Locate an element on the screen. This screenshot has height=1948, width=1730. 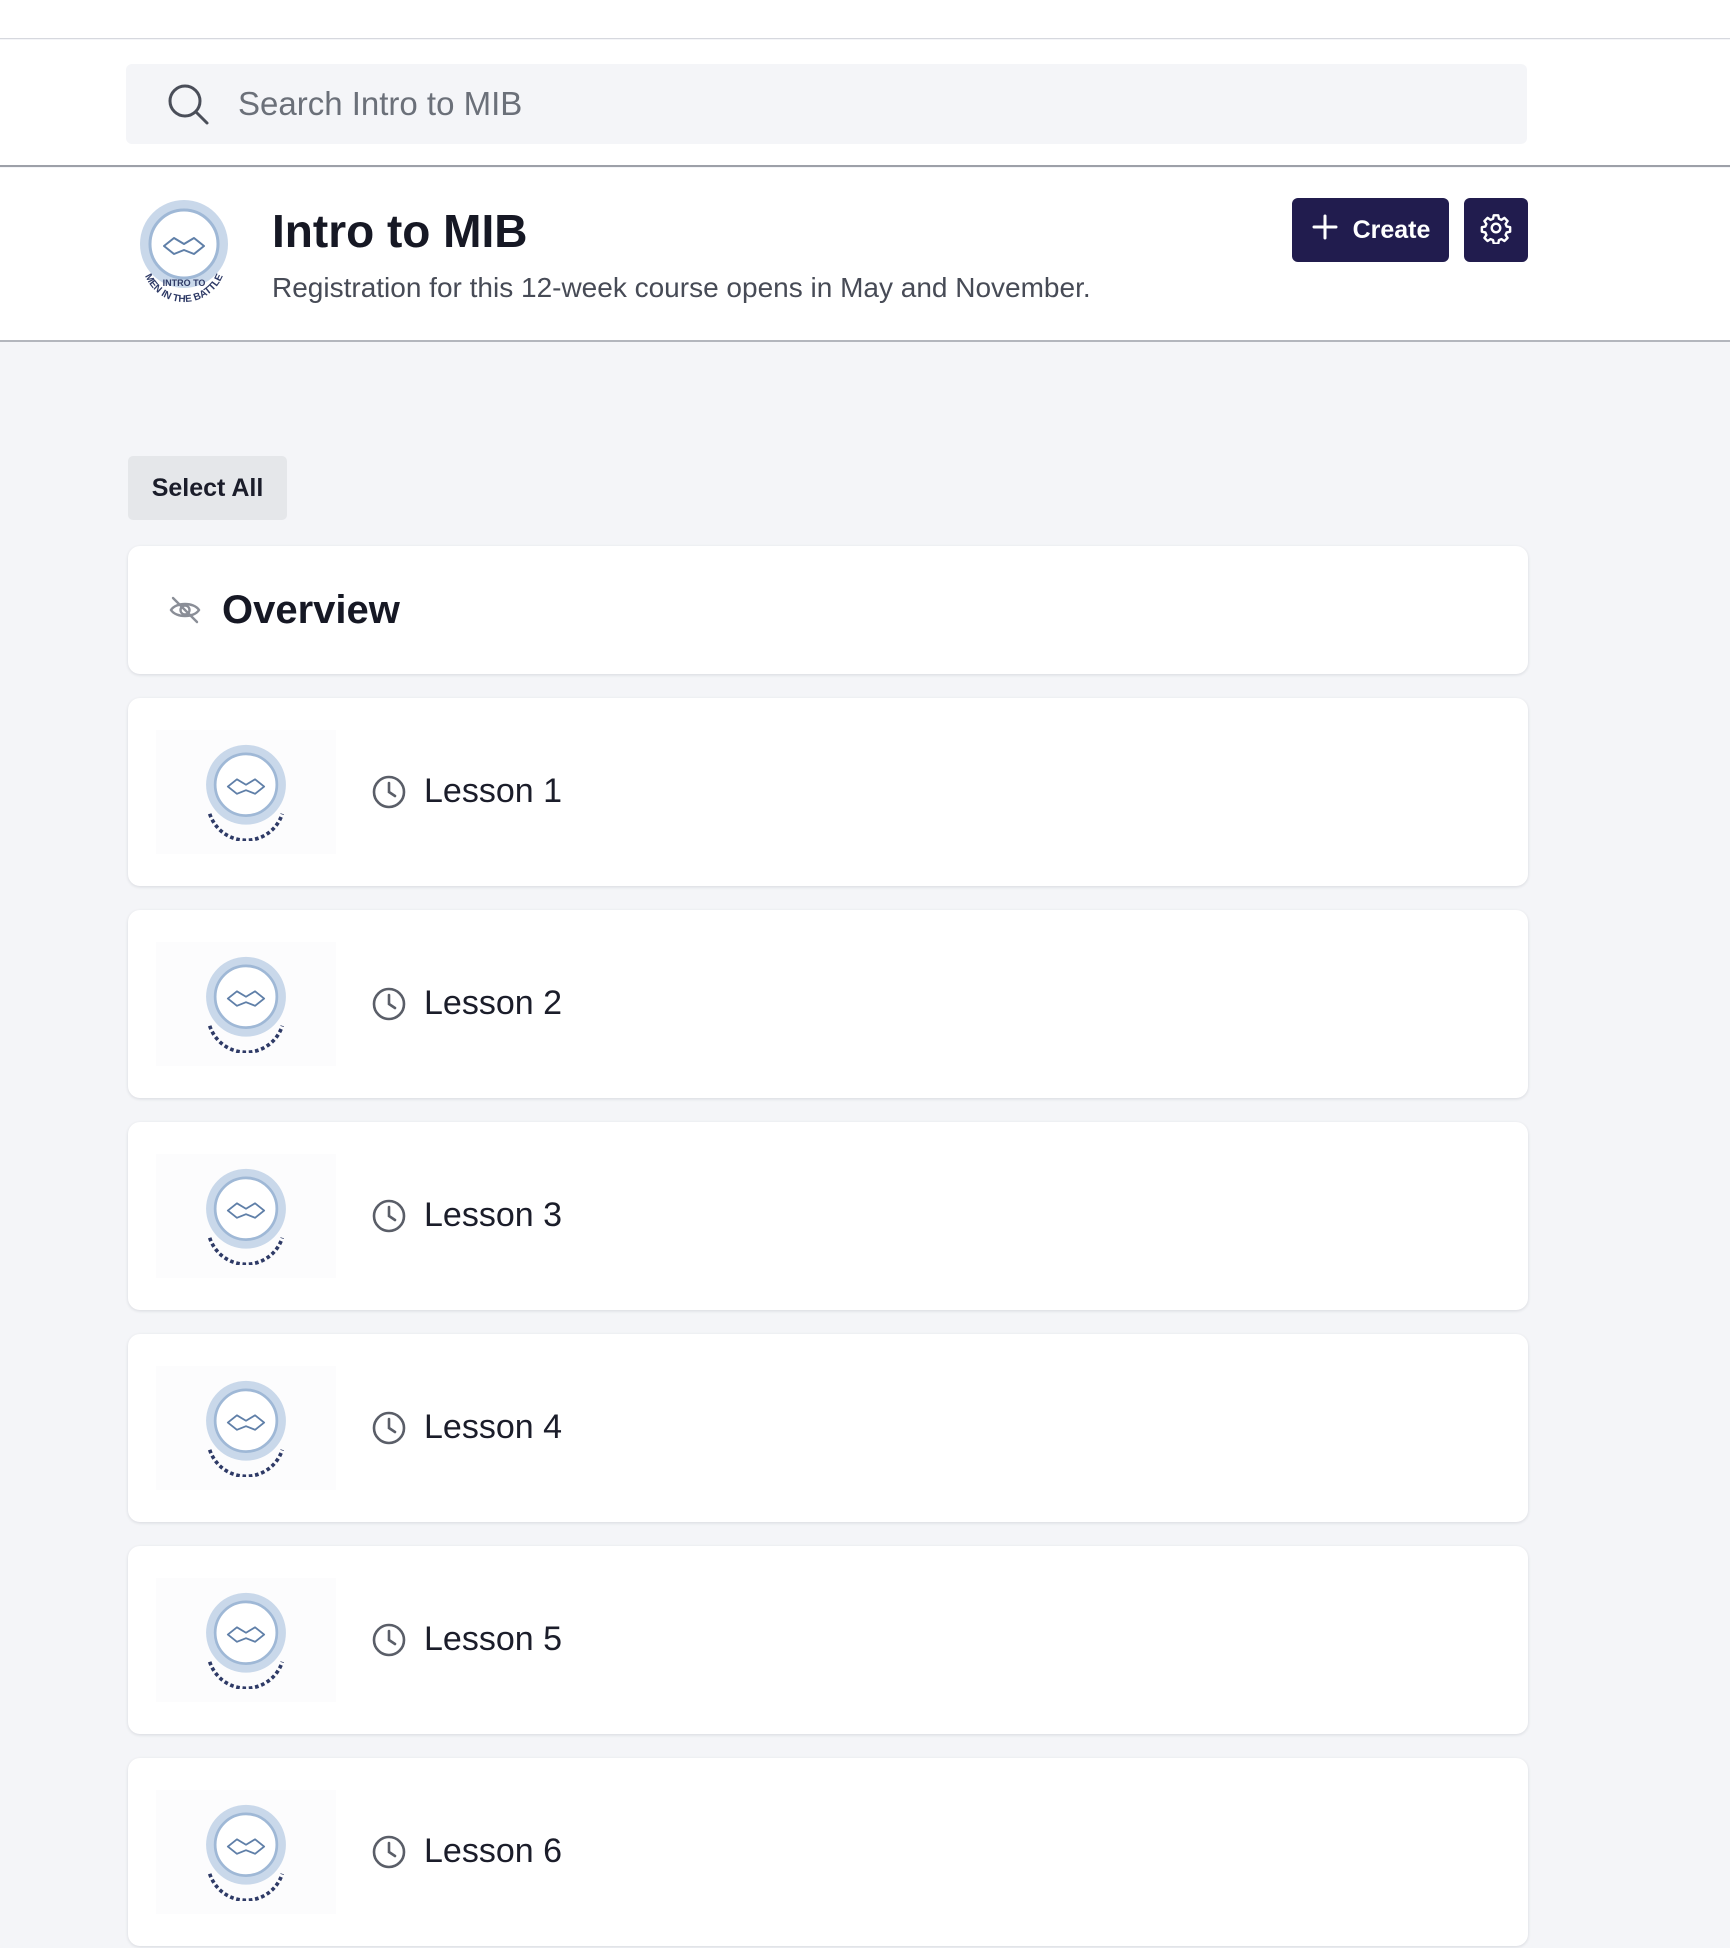
lesson-card: Lesson 4 is located at coordinates (828, 1428).